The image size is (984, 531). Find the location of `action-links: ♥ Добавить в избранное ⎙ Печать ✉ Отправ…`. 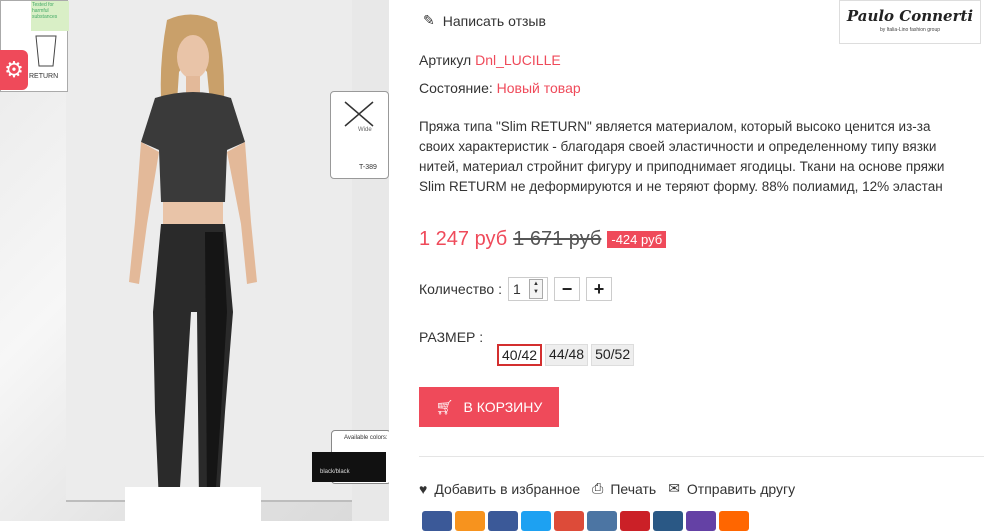

action-links: ♥ Добавить в избранное ⎙ Печать ✉ Отправ… is located at coordinates (607, 488).